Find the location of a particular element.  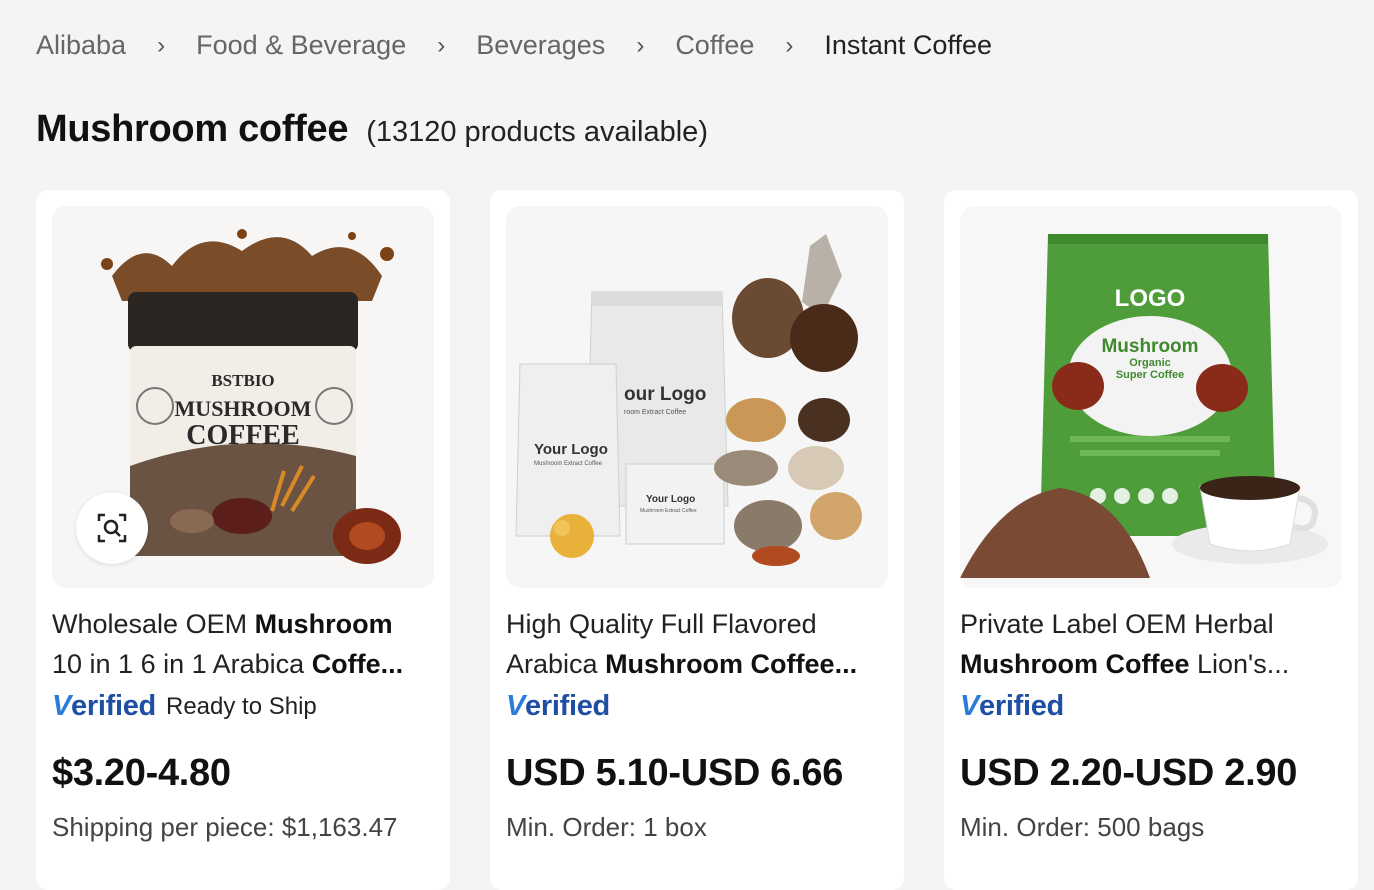

jar-line1-text: MUSHROOM is located at coordinates (243, 408).